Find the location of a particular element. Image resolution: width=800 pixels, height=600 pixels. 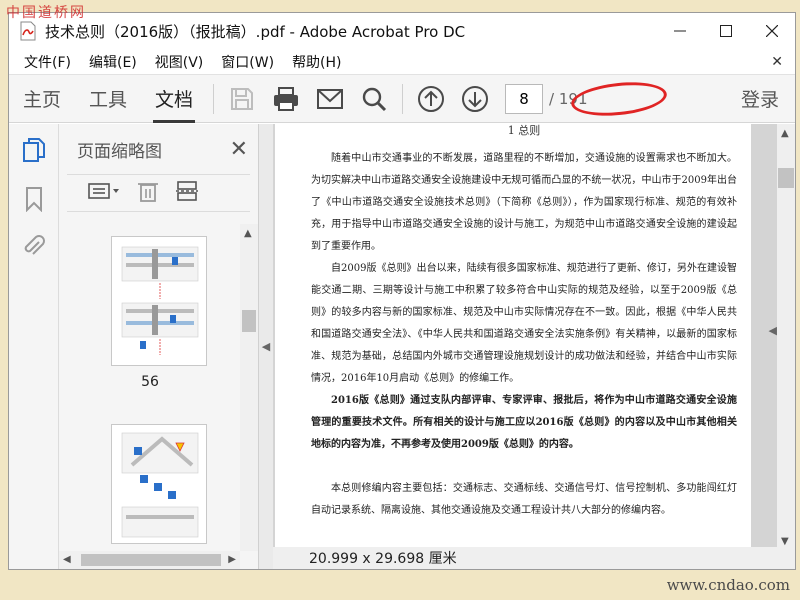

thumbnail-panel-header: 页面缩略图 ✕ is located at coordinates (158, 149).